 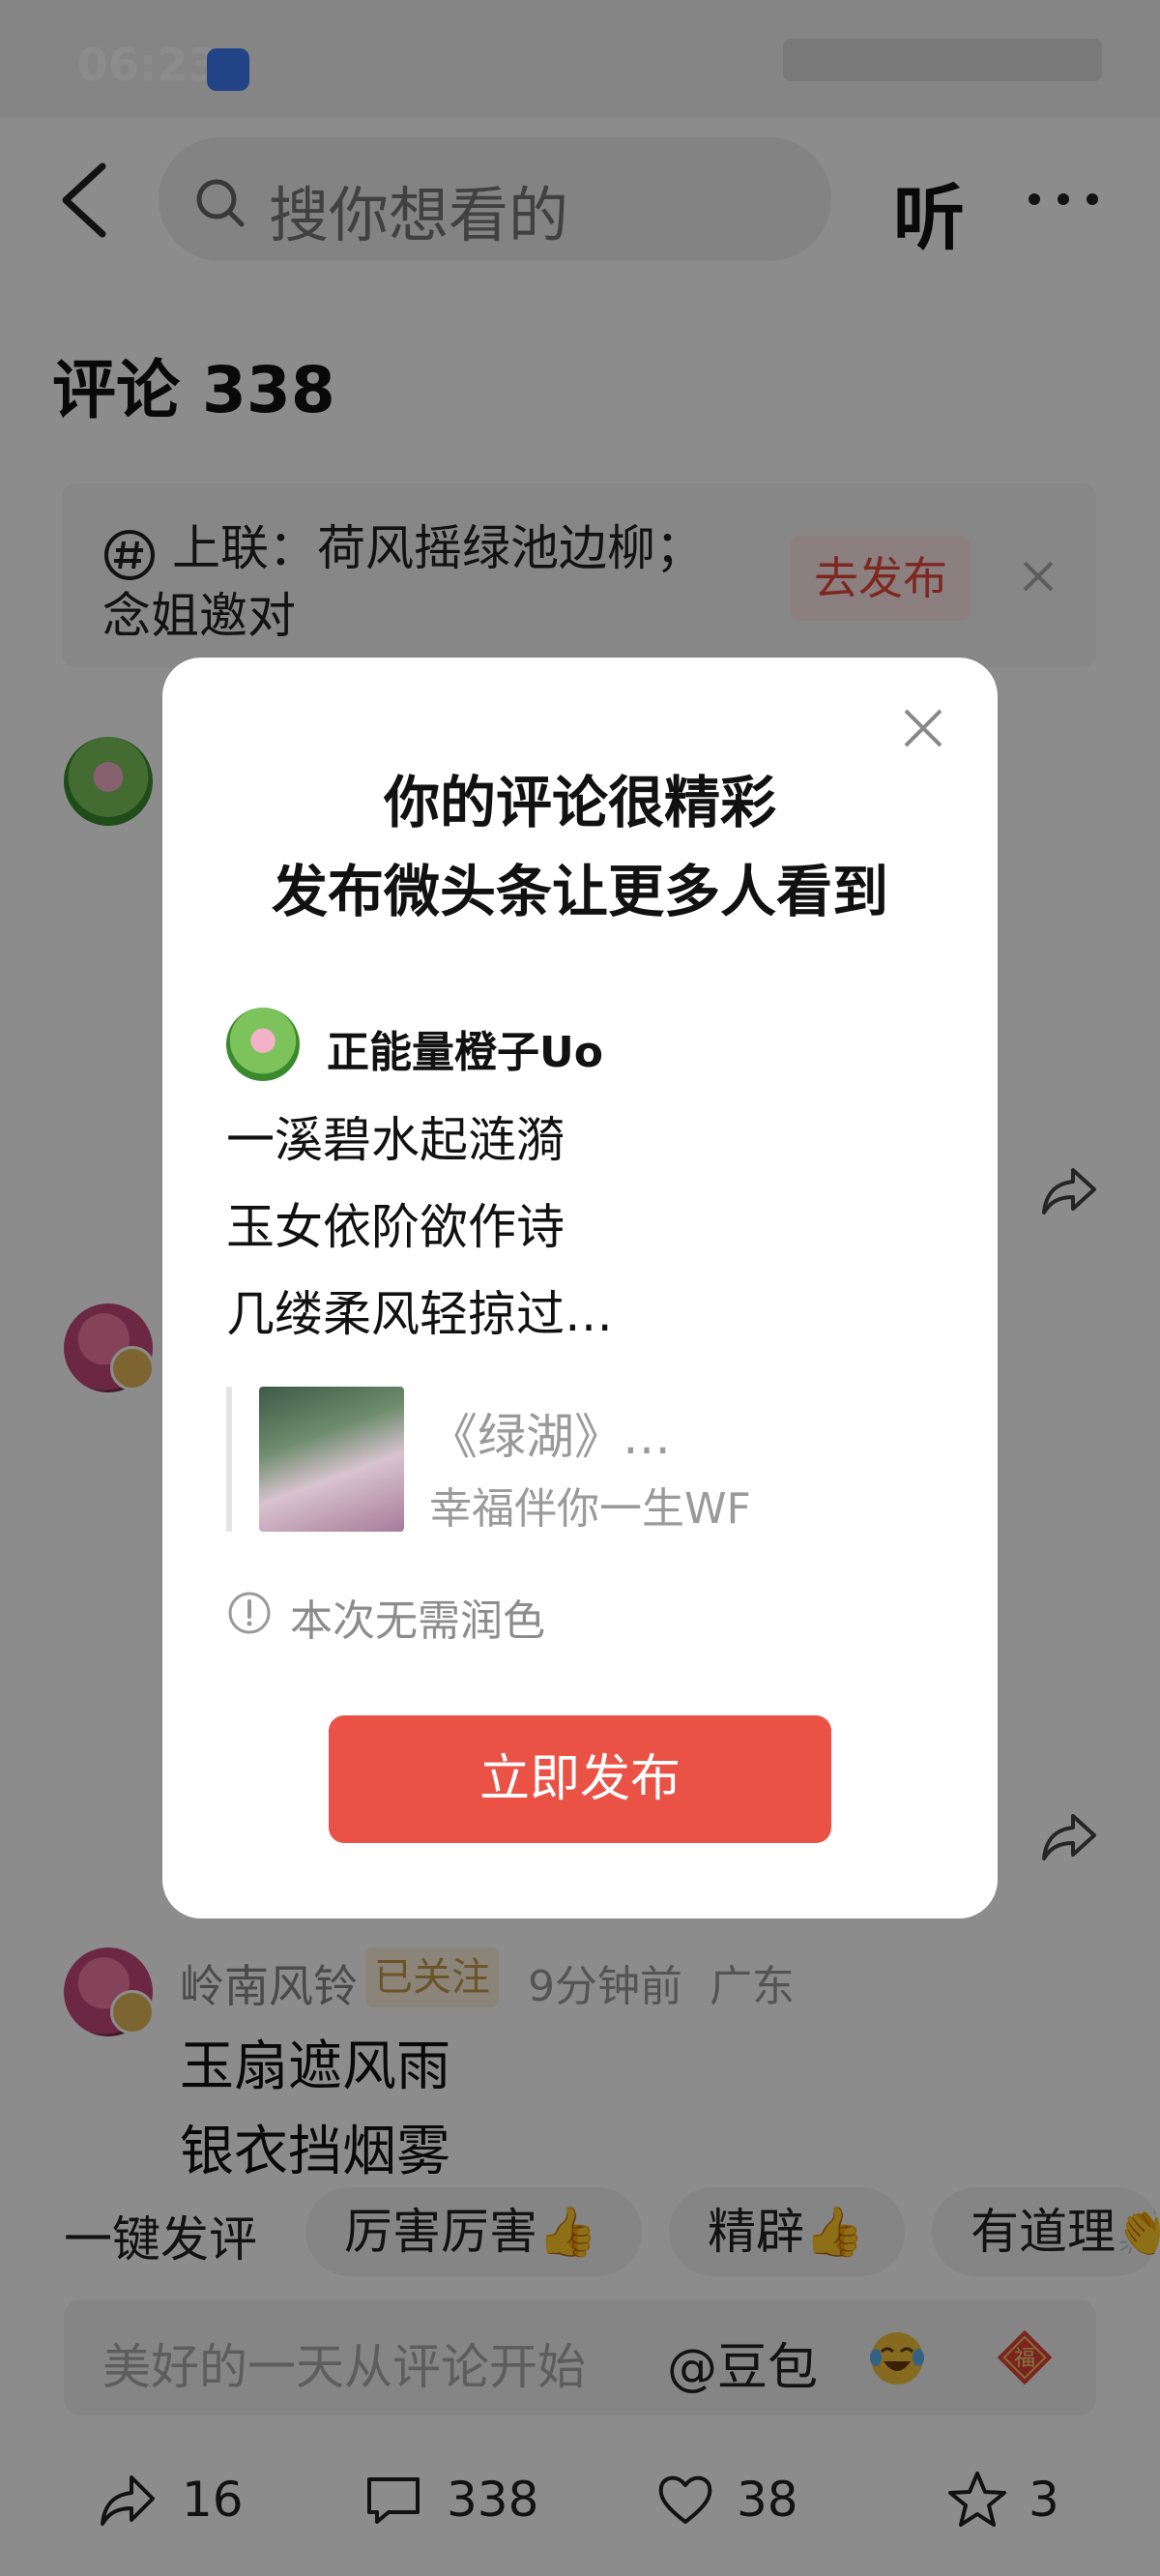 I want to click on info-icon, so click(x=250, y=1613).